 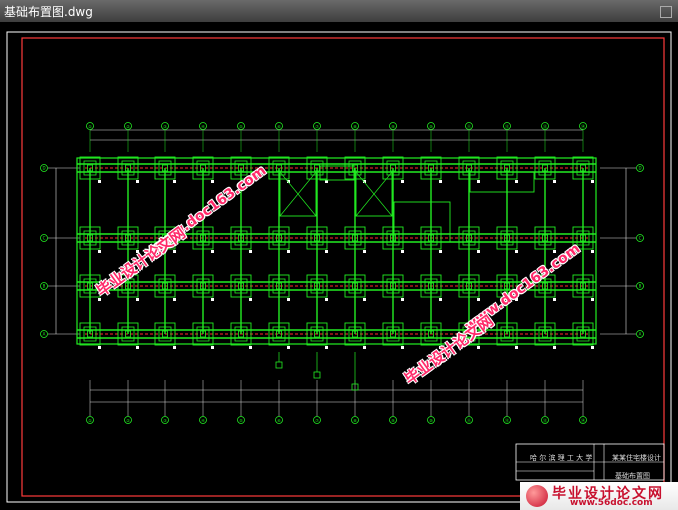 What do you see at coordinates (583, 126) in the screenshot?
I see `grid-label-top: ⑭` at bounding box center [583, 126].